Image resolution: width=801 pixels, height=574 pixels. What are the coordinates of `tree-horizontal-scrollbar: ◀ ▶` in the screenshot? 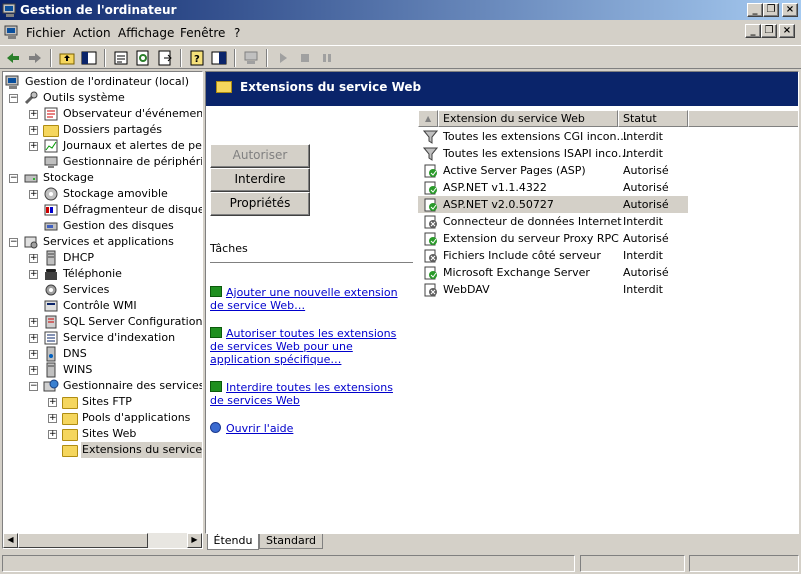 It's located at (102, 540).